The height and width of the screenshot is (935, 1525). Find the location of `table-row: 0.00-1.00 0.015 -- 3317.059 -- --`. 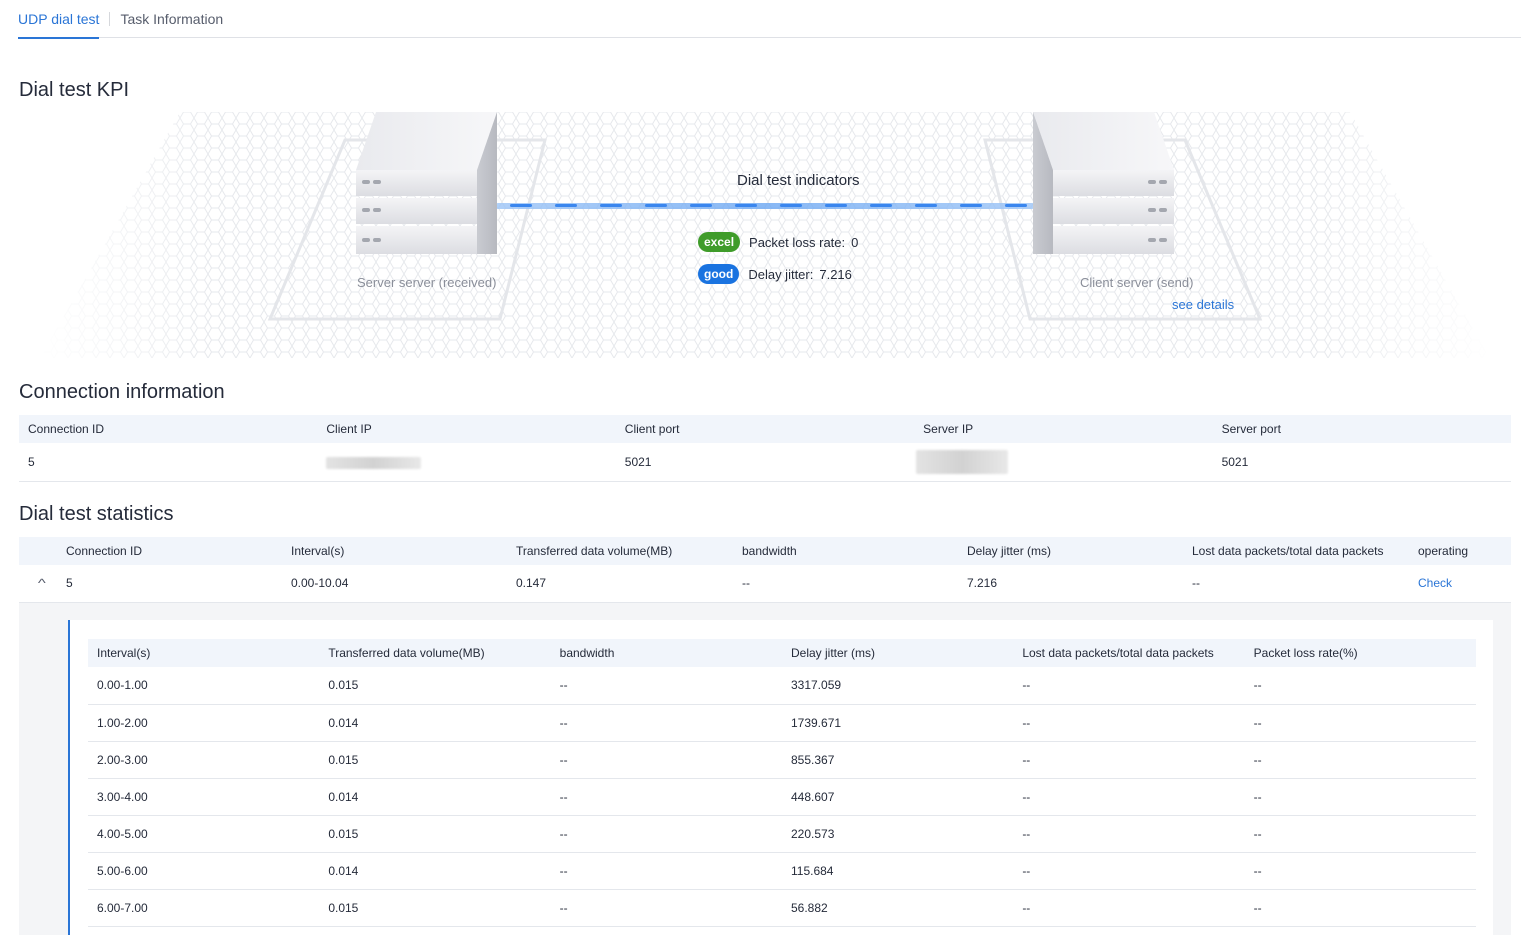

table-row: 0.00-1.00 0.015 -- 3317.059 -- -- is located at coordinates (782, 686).